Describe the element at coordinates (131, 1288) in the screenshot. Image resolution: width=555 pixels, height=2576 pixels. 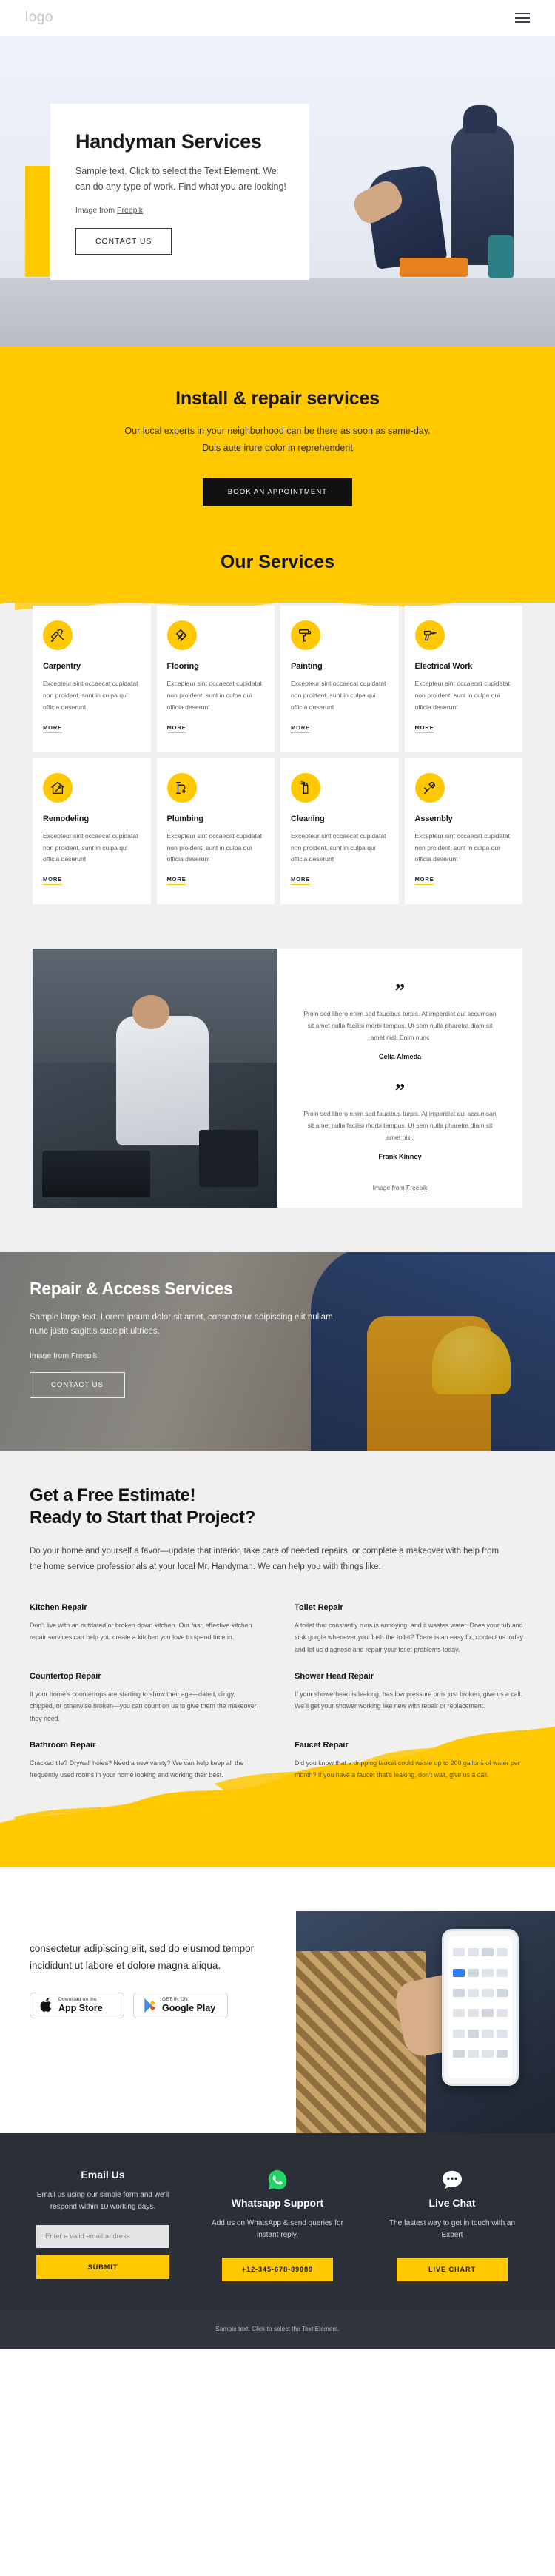
I see `repair-title: Repair & Access Services` at that location.